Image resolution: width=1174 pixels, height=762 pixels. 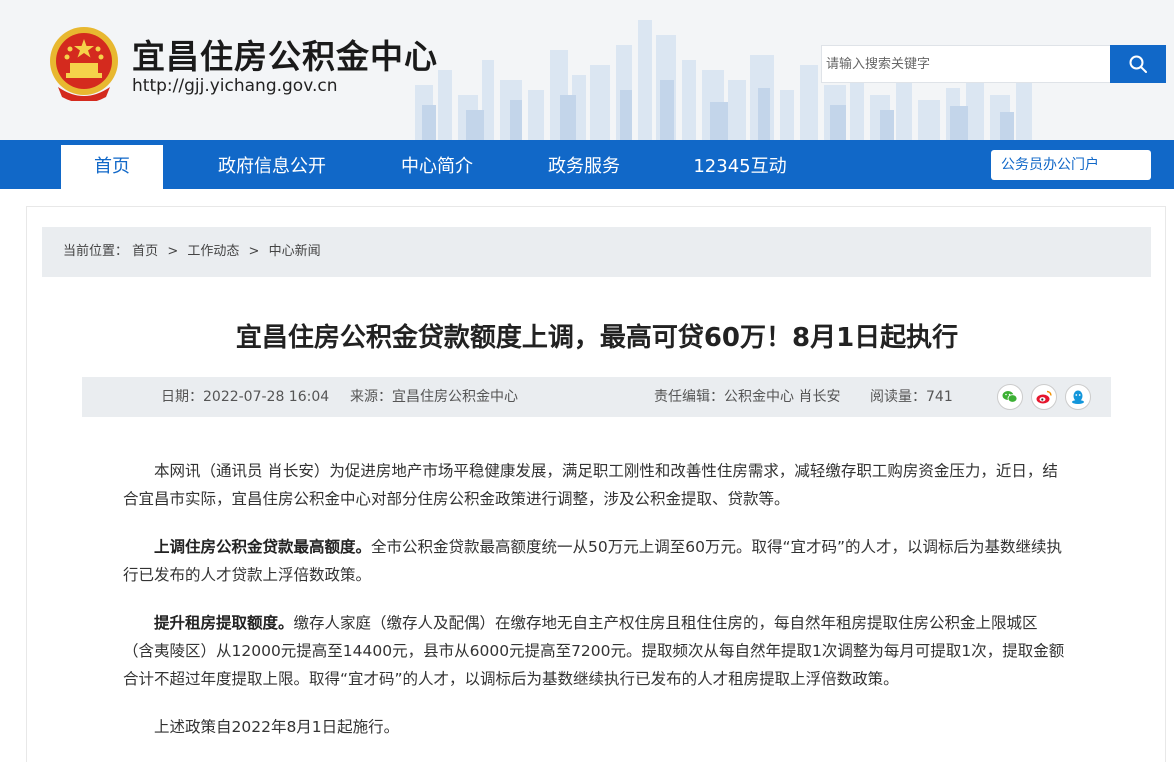 I want to click on article-views: 阅读量：741, so click(x=911, y=397).